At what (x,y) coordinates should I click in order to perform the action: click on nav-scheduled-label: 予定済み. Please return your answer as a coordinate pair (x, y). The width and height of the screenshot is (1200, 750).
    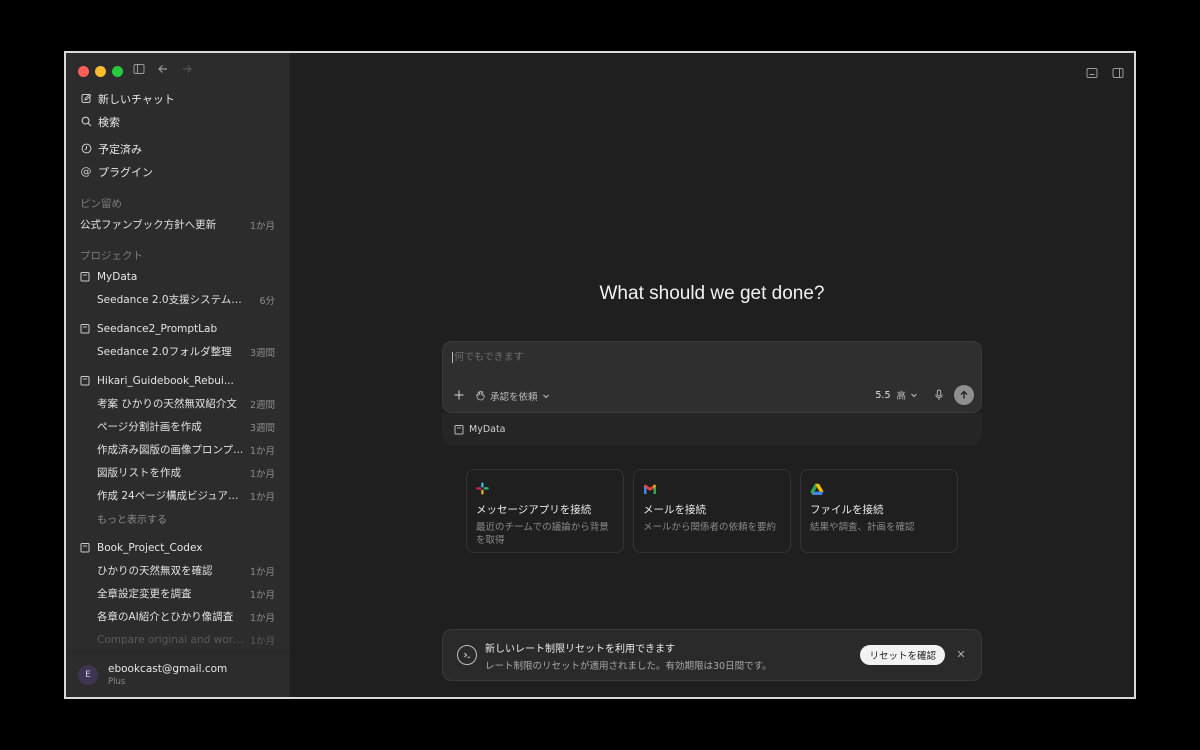
    Looking at the image, I should click on (120, 149).